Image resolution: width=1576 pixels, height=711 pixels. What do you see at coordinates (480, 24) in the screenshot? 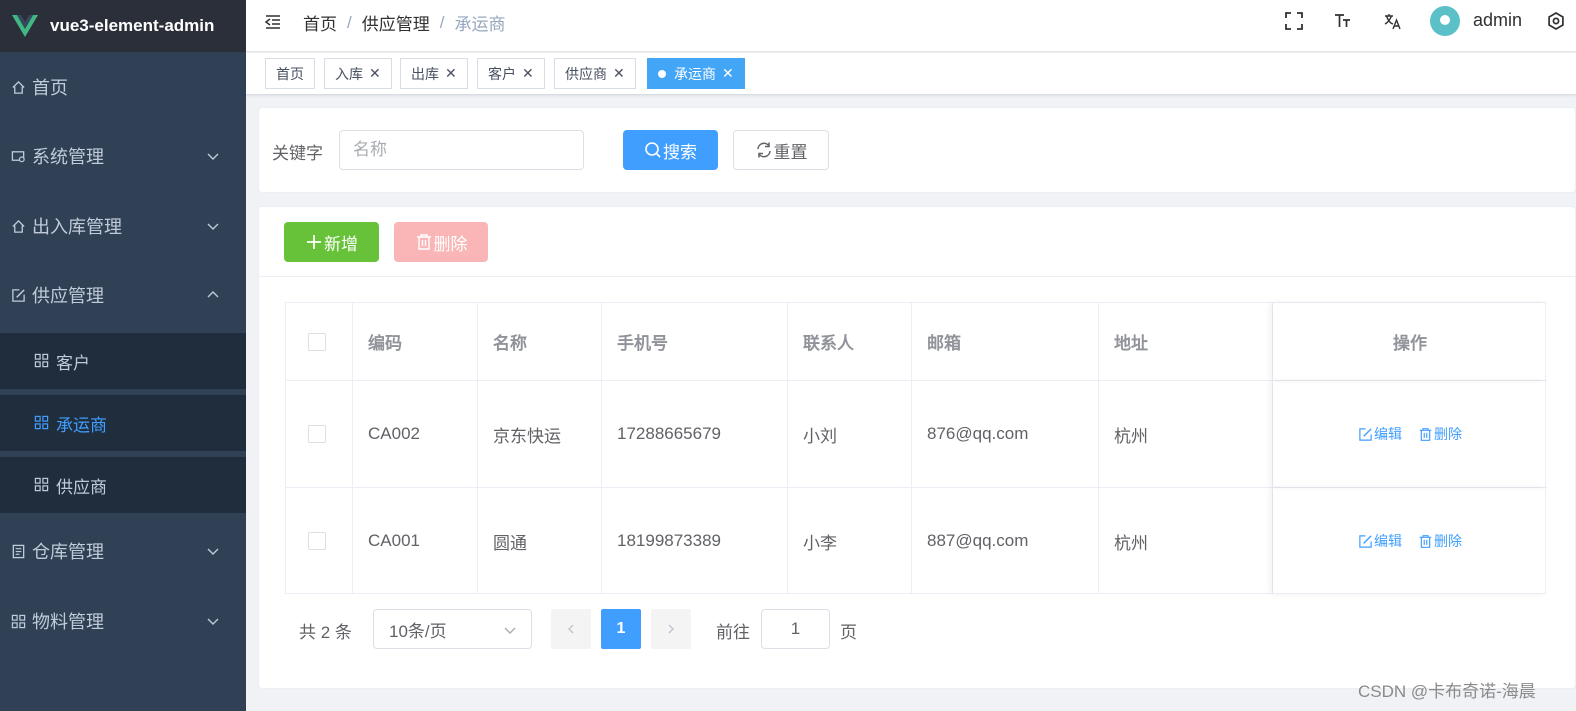
I see `breadcrumb-current: 承运商` at bounding box center [480, 24].